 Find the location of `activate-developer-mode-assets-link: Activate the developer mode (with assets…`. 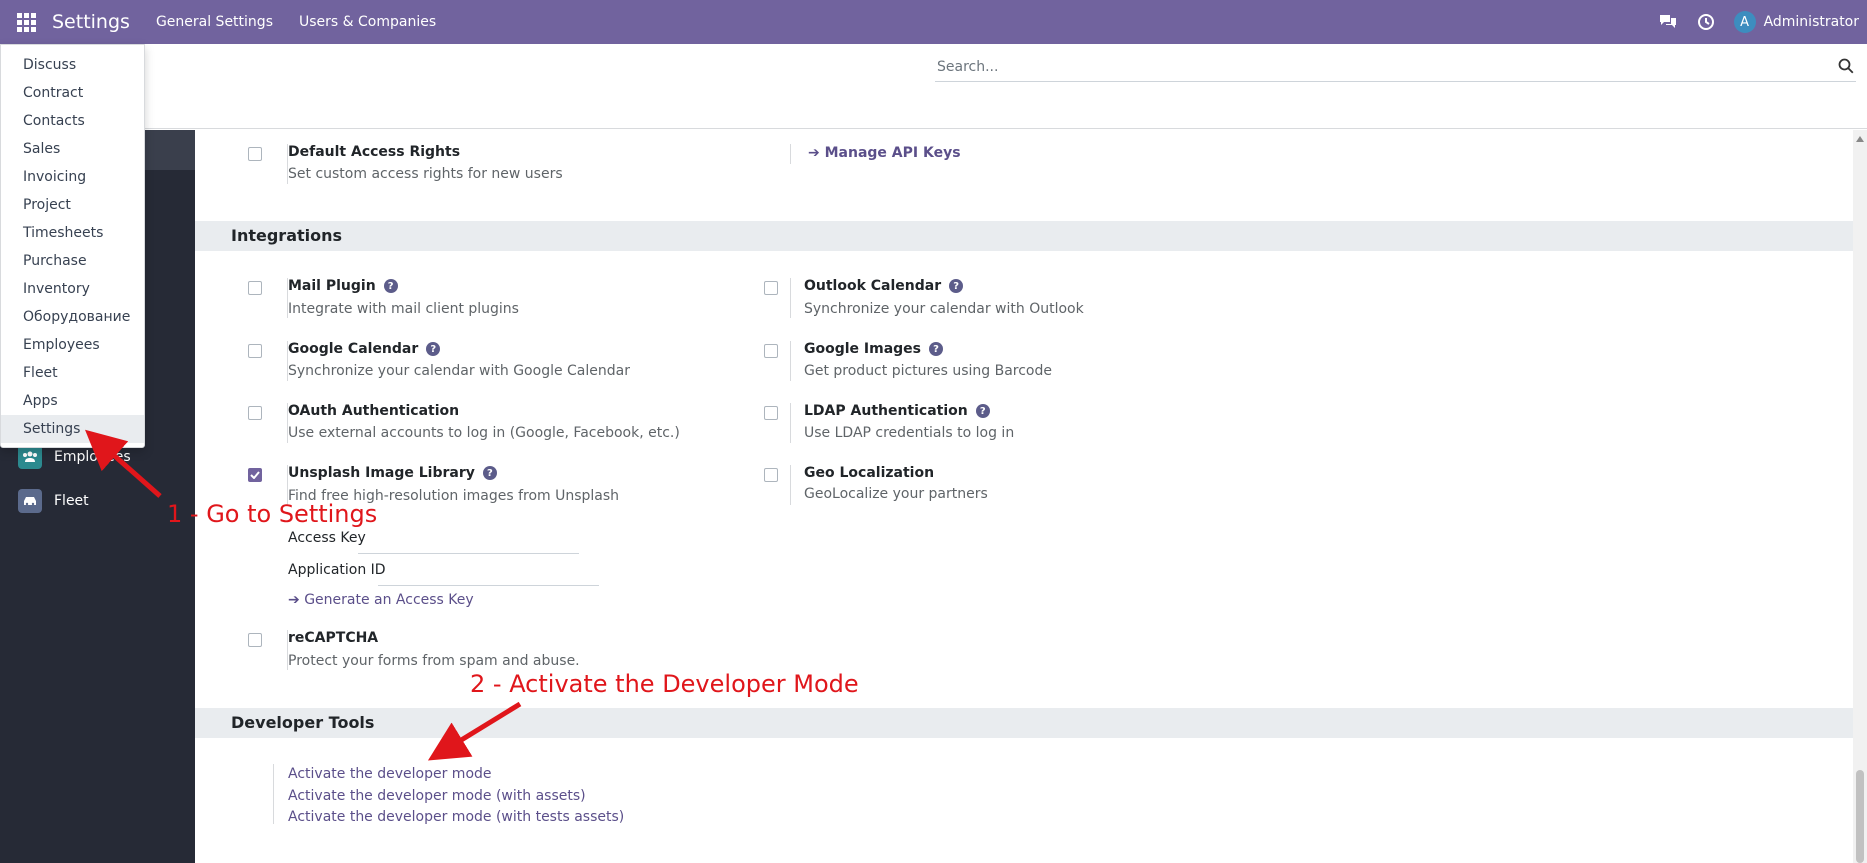

activate-developer-mode-assets-link: Activate the developer mode (with assets… is located at coordinates (437, 796).